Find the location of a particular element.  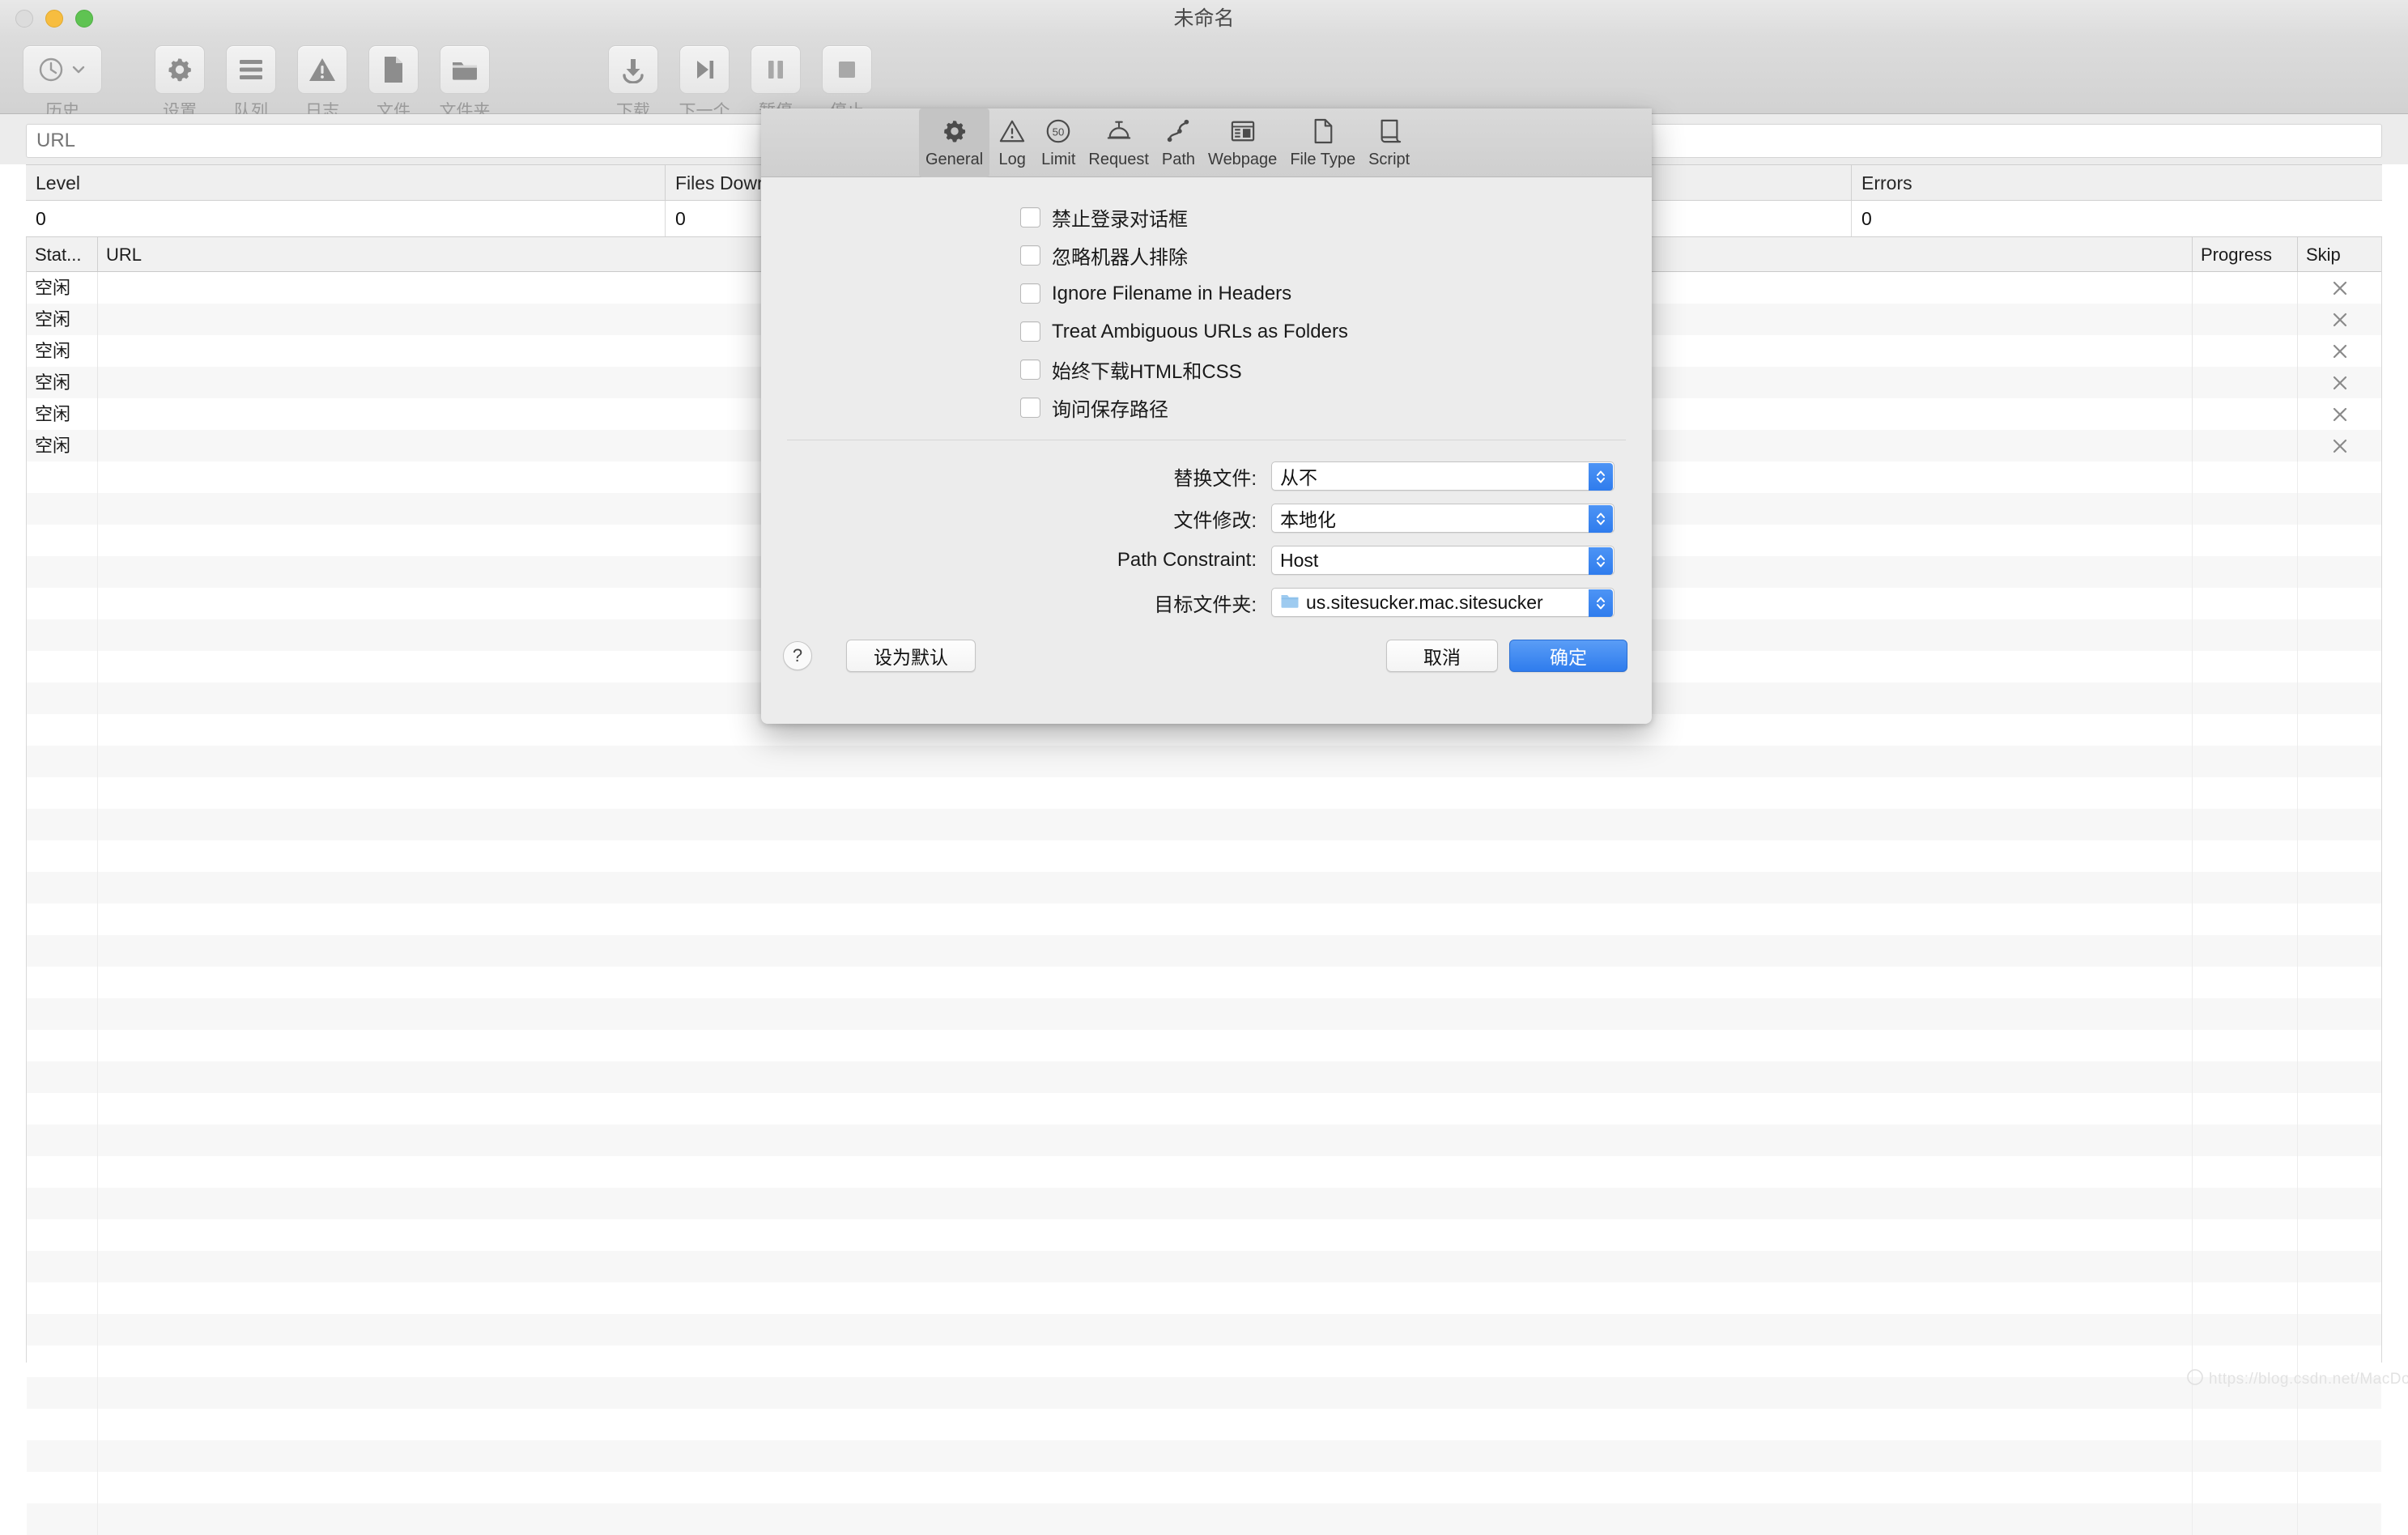

tab-file-type: File Type is located at coordinates (1322, 139).